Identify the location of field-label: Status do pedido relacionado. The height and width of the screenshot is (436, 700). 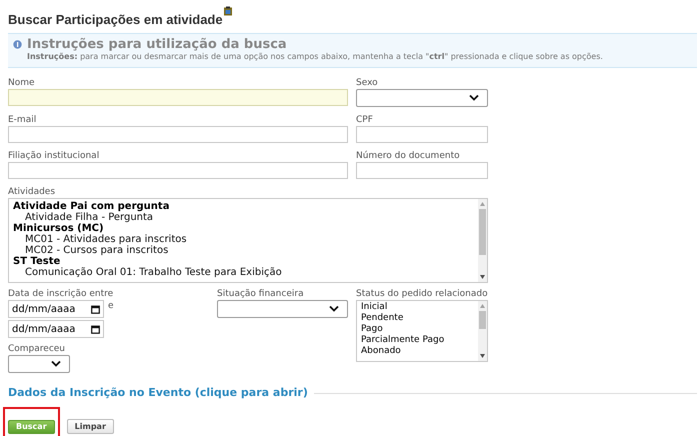
(422, 294).